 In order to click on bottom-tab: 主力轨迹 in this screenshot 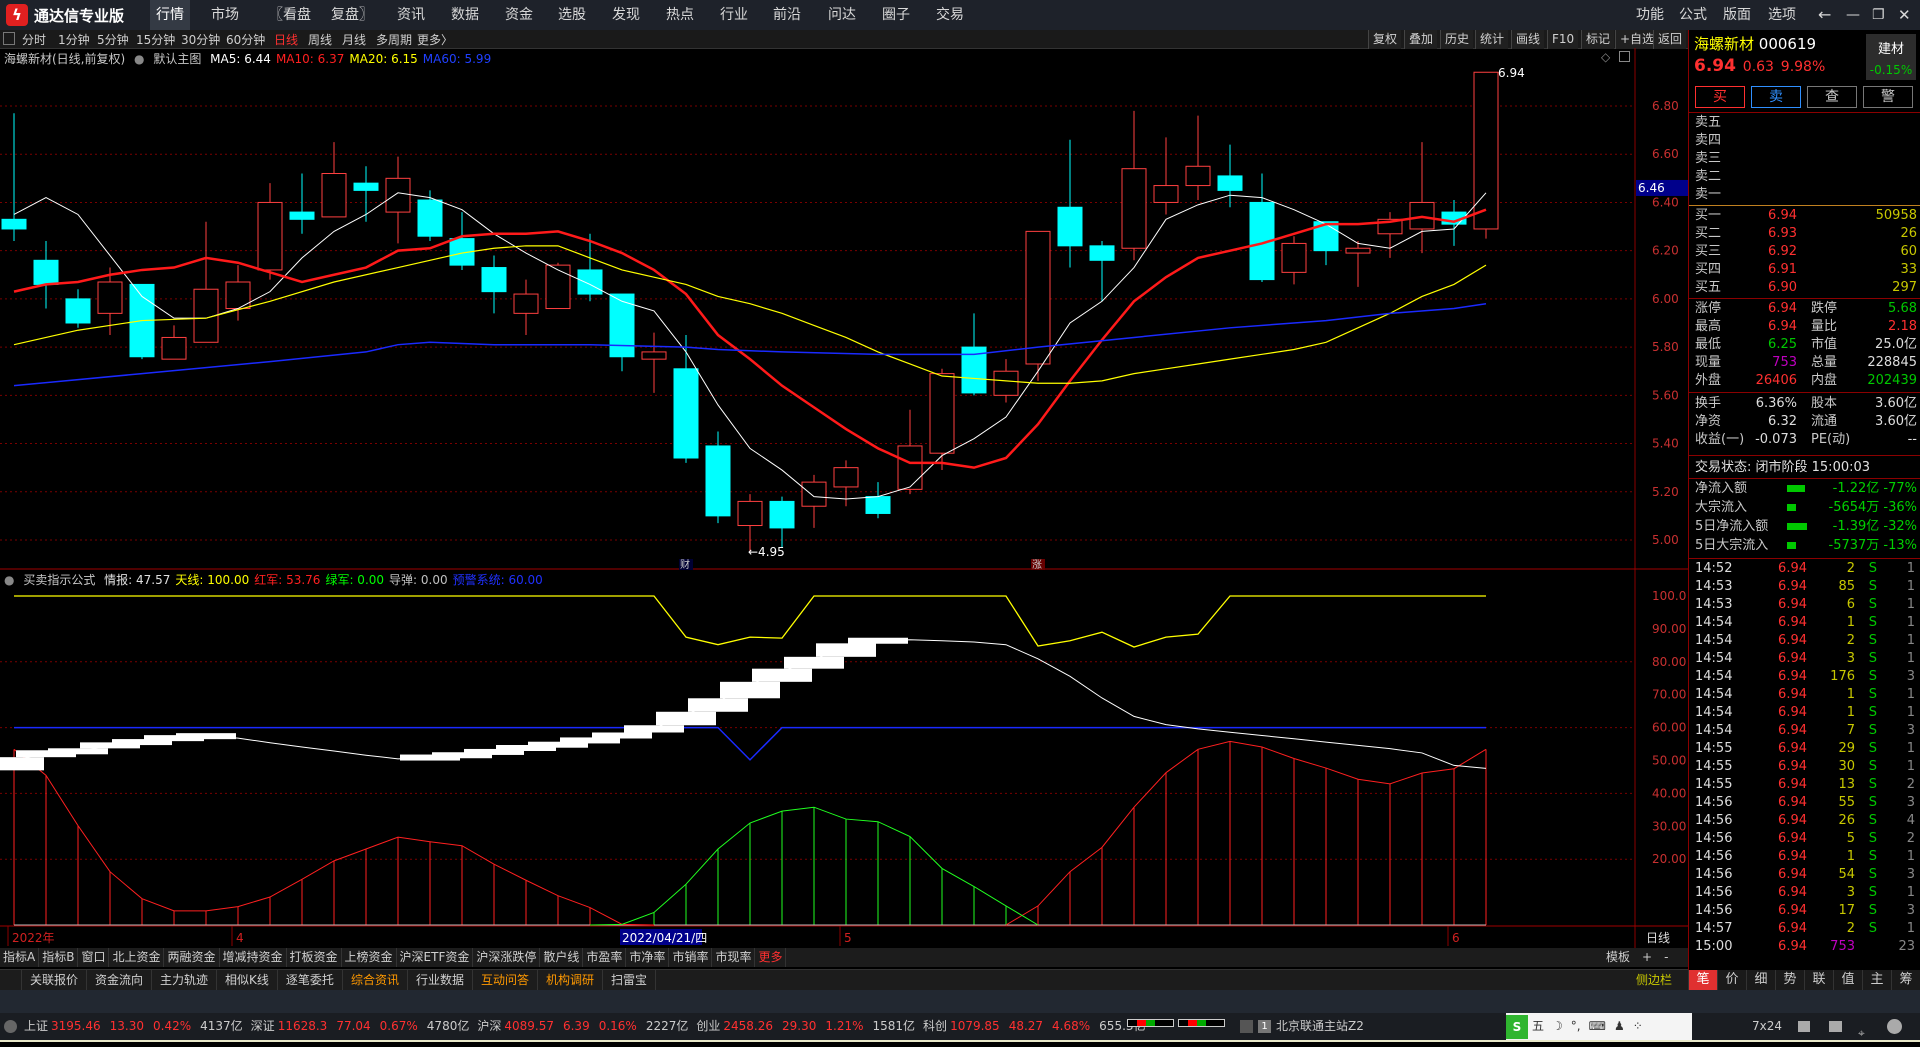, I will do `click(185, 980)`.